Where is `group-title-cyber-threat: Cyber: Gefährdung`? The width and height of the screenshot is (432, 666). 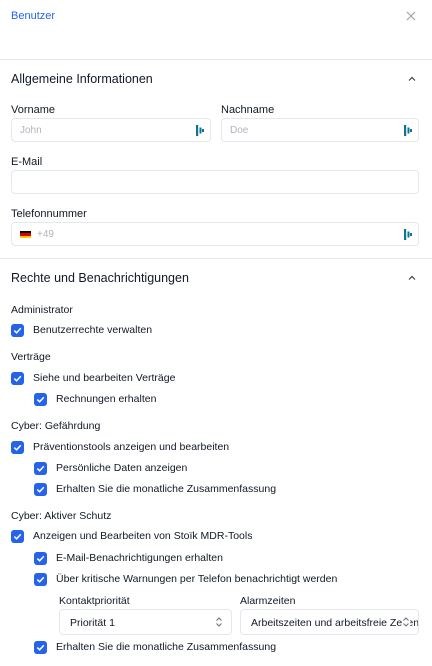 group-title-cyber-threat: Cyber: Gefährdung is located at coordinates (56, 426).